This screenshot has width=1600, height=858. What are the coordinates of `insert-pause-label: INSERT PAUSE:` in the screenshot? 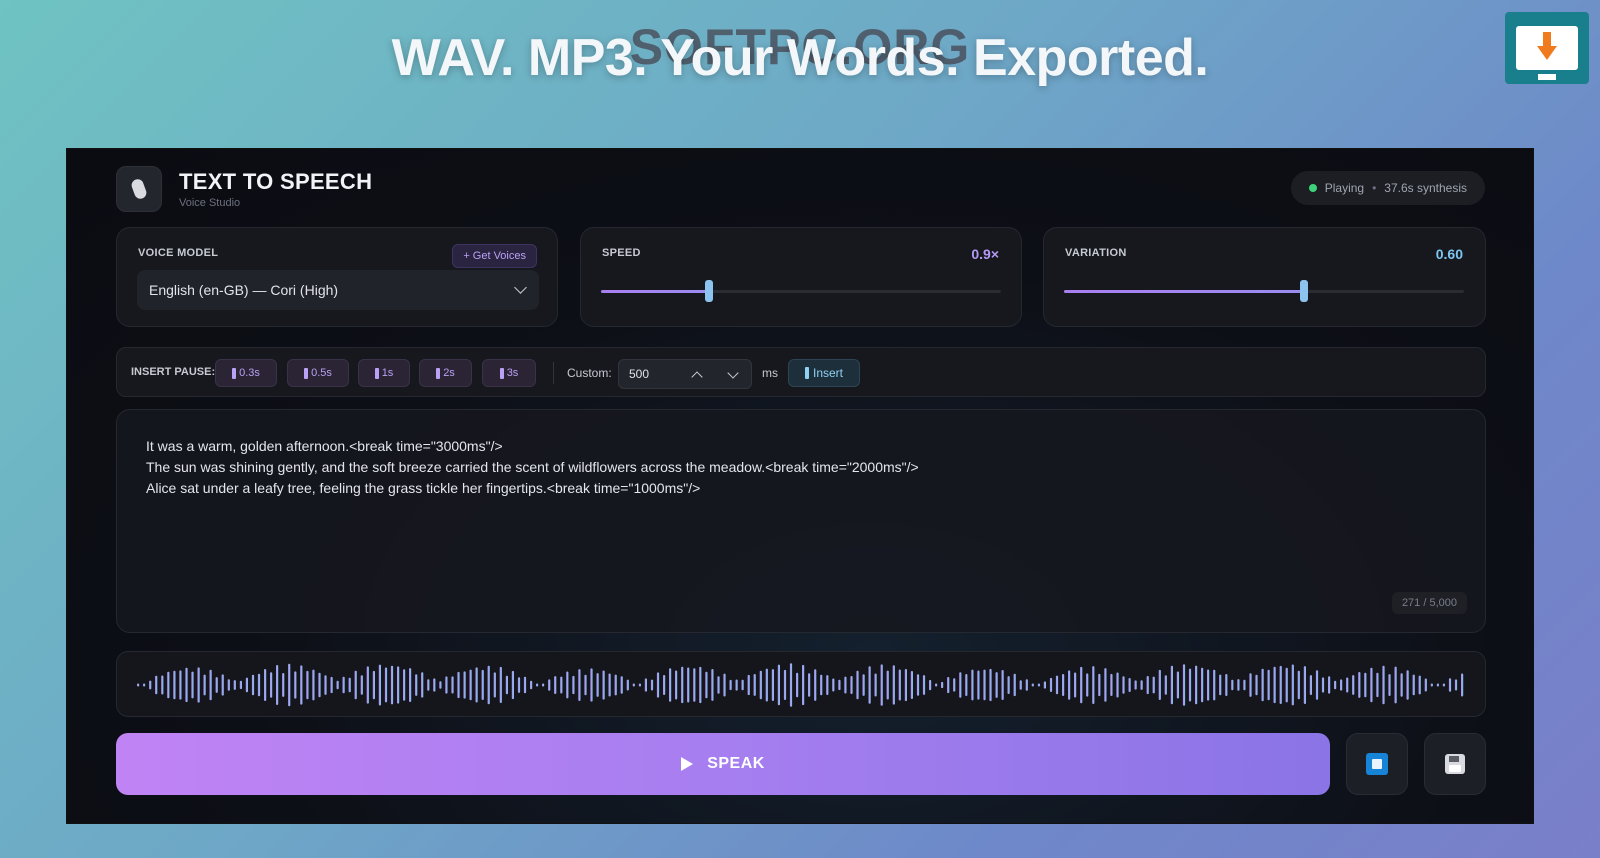 It's located at (173, 372).